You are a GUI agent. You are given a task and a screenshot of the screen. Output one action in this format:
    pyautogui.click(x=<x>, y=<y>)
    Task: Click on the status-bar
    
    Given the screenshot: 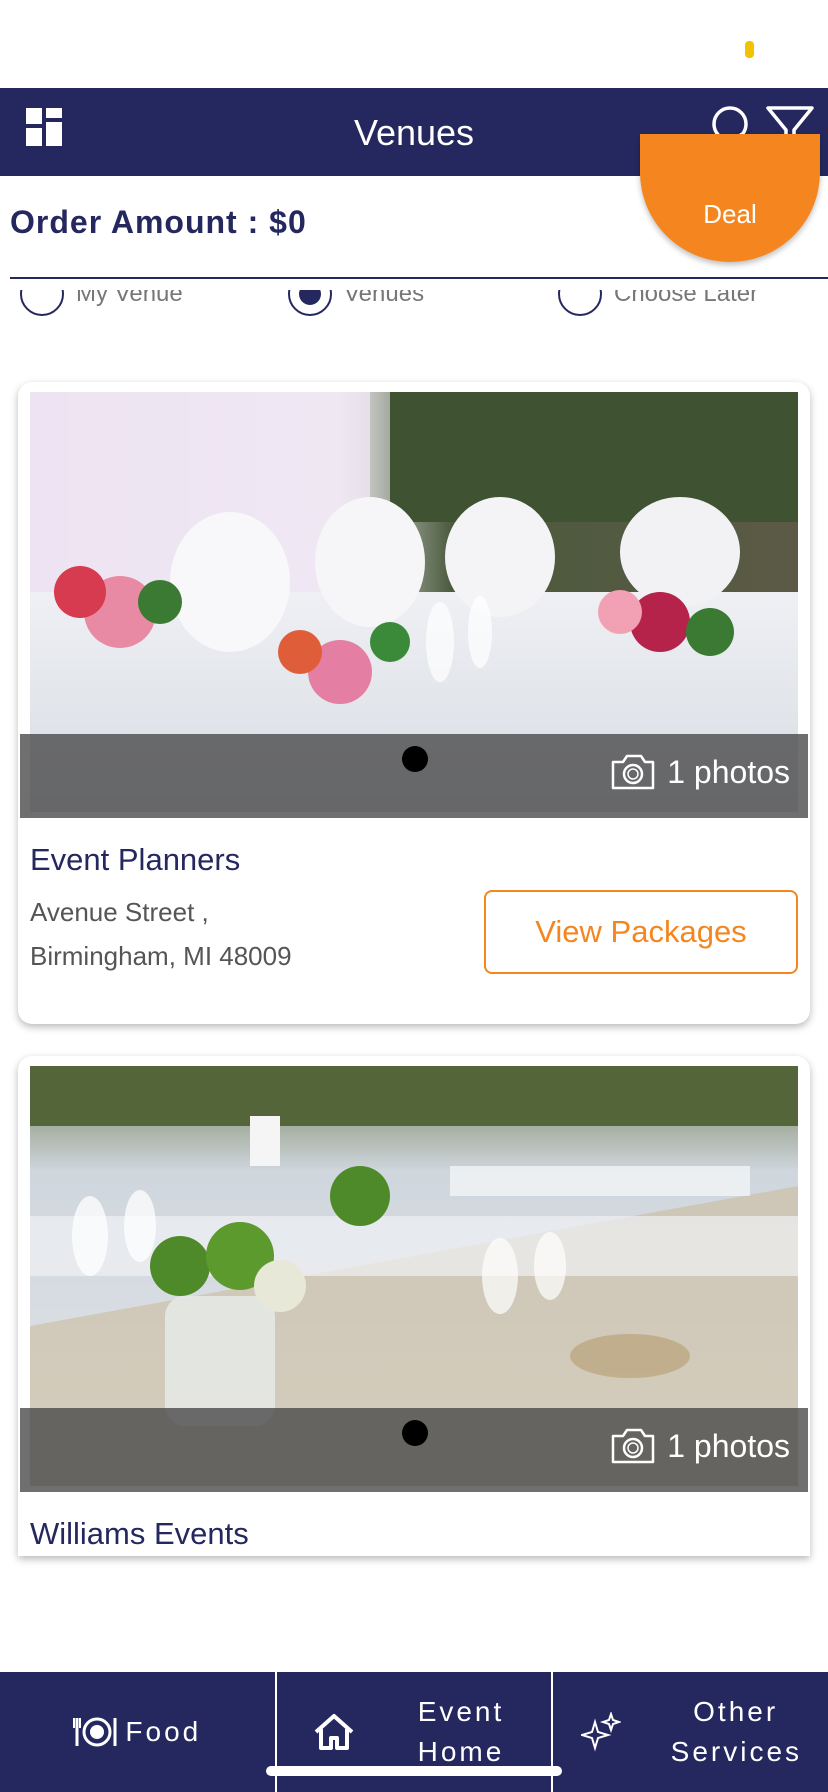 What is the action you would take?
    pyautogui.click(x=414, y=44)
    